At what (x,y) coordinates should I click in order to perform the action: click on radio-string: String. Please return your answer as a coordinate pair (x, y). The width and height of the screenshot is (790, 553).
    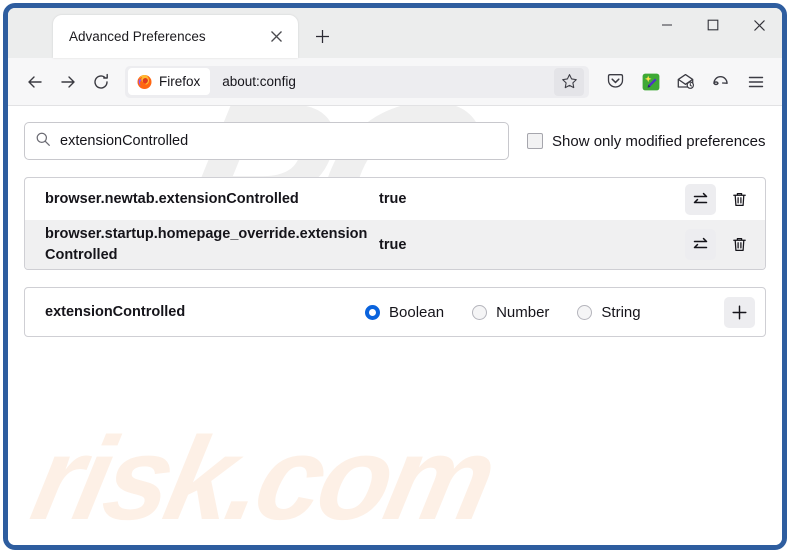
    Looking at the image, I should click on (609, 312).